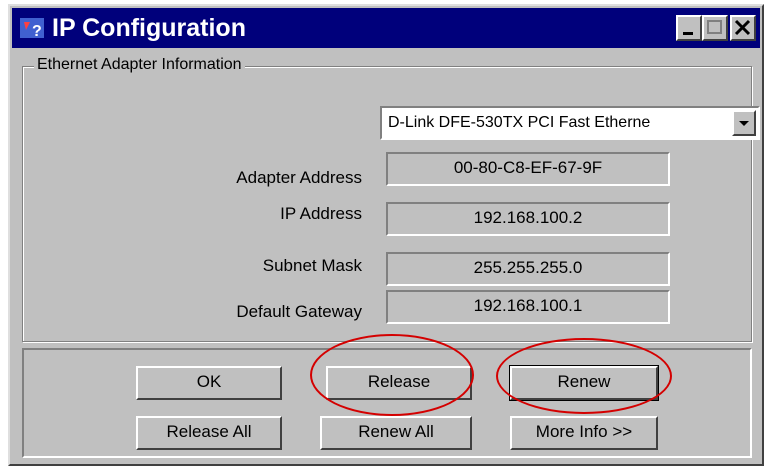  I want to click on close-button, so click(743, 28).